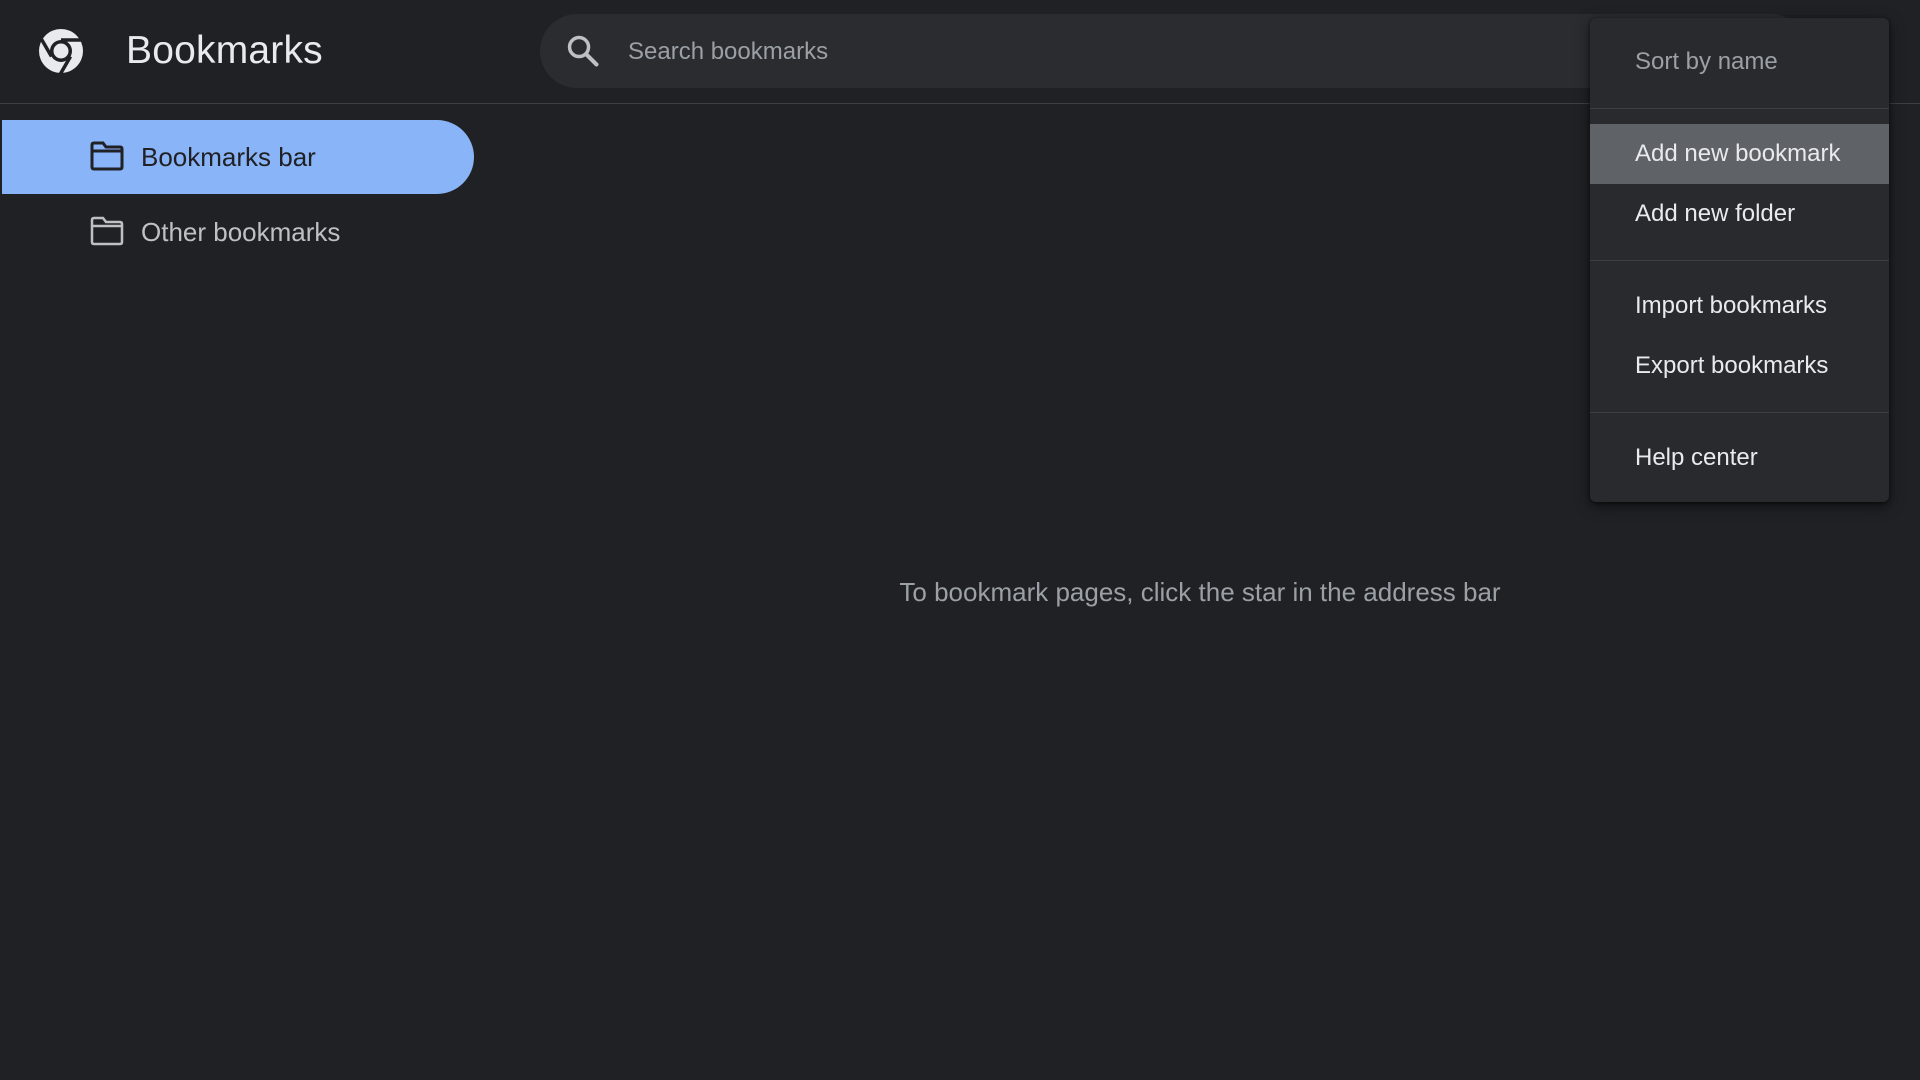  I want to click on menu-item-export-bookmarks: Export bookmarks, so click(1739, 366).